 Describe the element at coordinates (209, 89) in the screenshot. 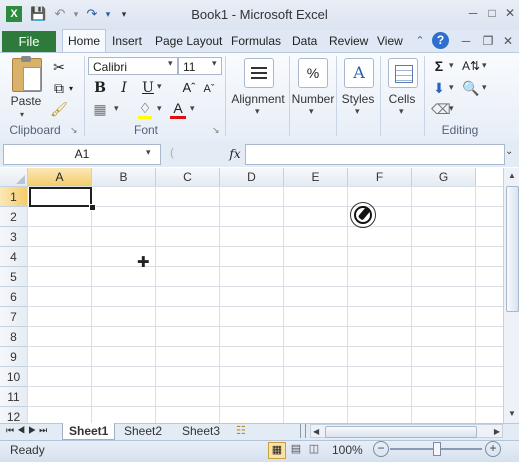

I see `decrease-font-size-icon: Aˇ` at that location.